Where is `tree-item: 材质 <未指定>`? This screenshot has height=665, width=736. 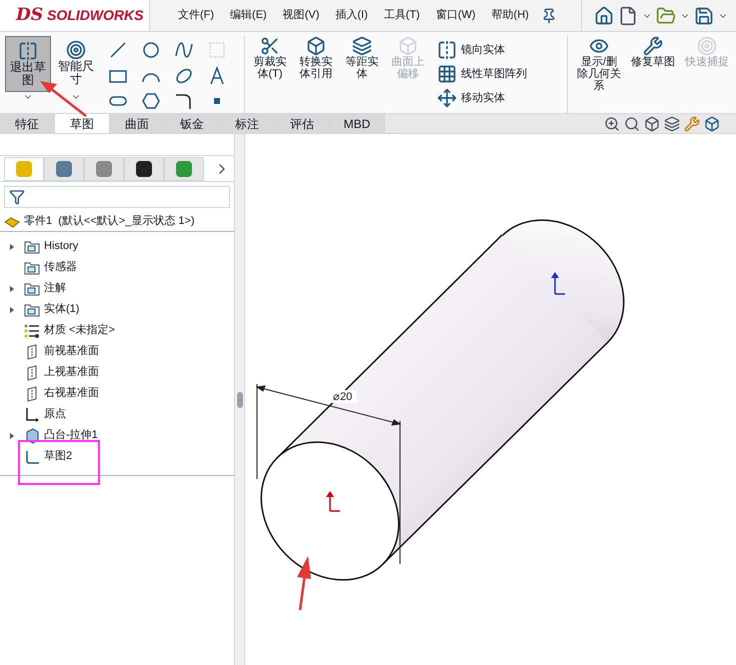
tree-item: 材质 <未指定> is located at coordinates (79, 330).